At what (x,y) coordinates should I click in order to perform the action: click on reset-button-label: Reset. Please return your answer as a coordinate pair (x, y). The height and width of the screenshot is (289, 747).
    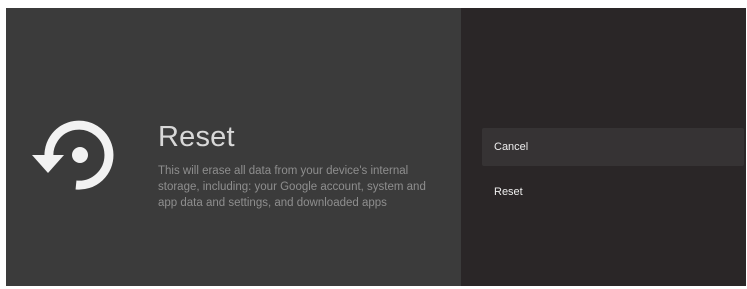
    Looking at the image, I should click on (508, 192).